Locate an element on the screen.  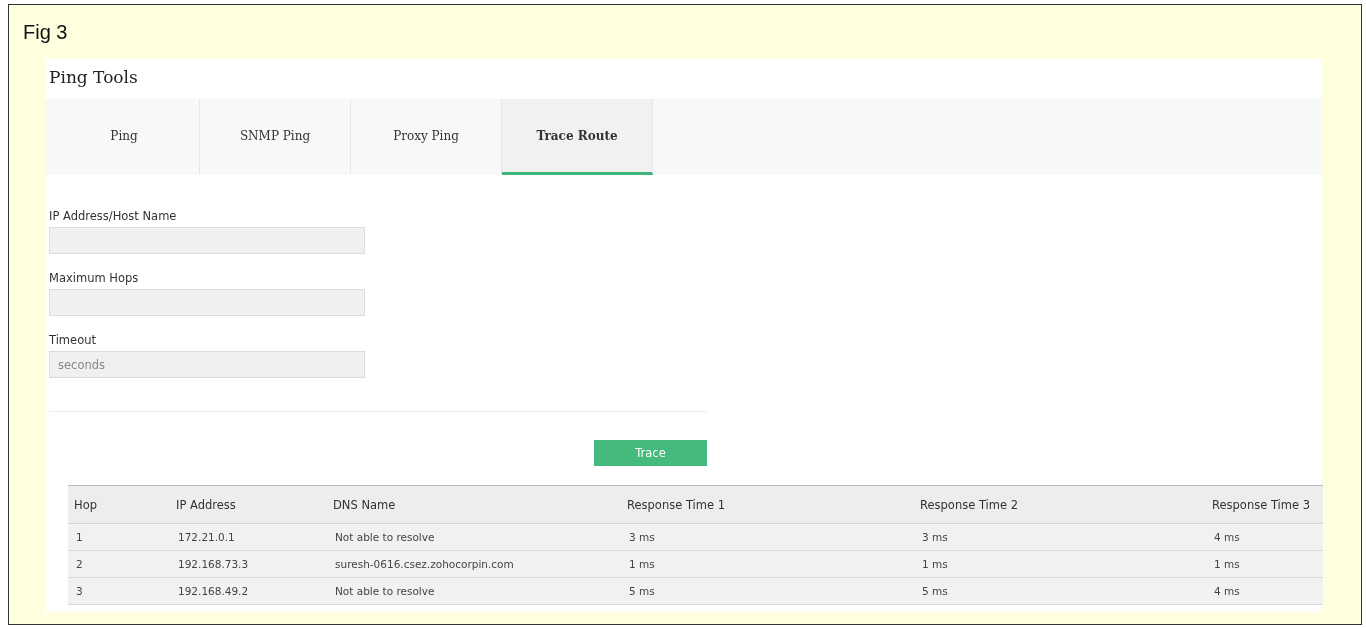
page-title: Ping Tools is located at coordinates (94, 77).